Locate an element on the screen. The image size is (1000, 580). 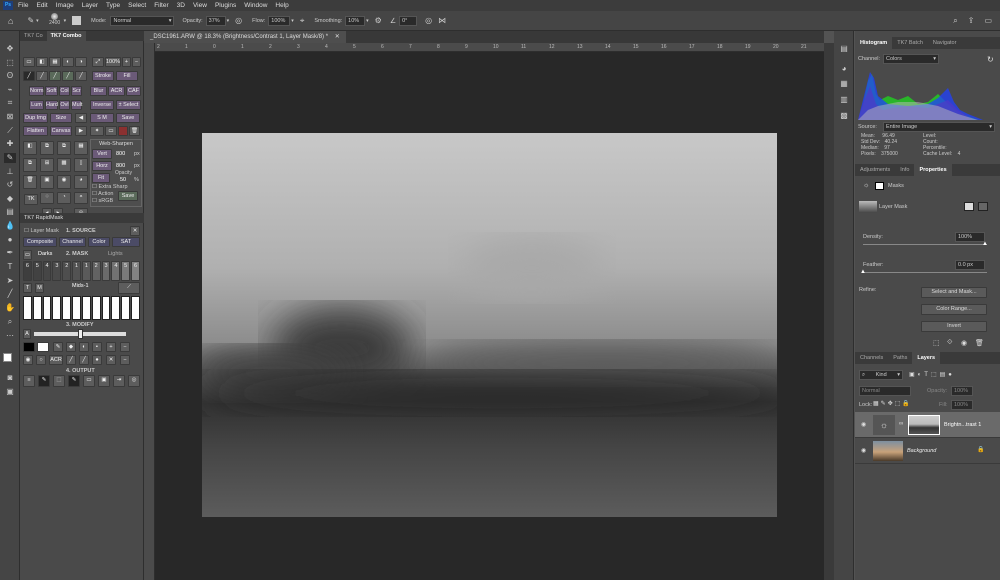
tab-adjustments: Adjustments is located at coordinates (875, 170).